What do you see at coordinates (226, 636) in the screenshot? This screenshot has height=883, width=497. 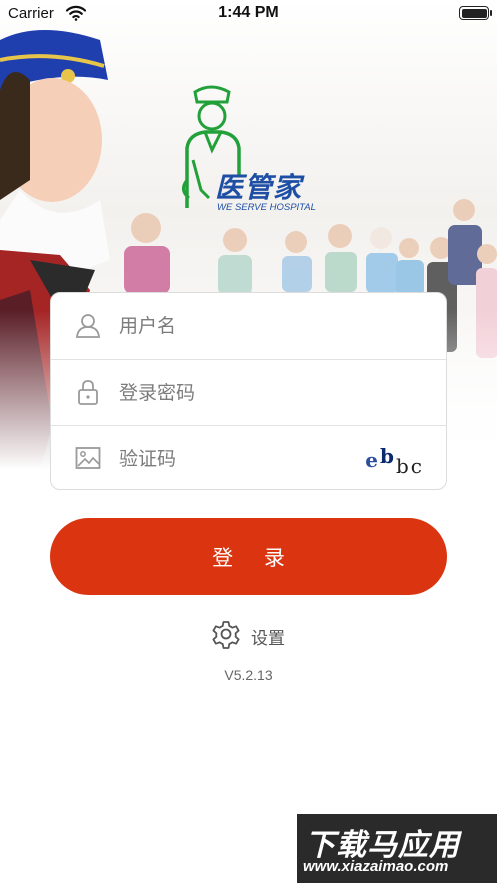 I see `gear-icon` at bounding box center [226, 636].